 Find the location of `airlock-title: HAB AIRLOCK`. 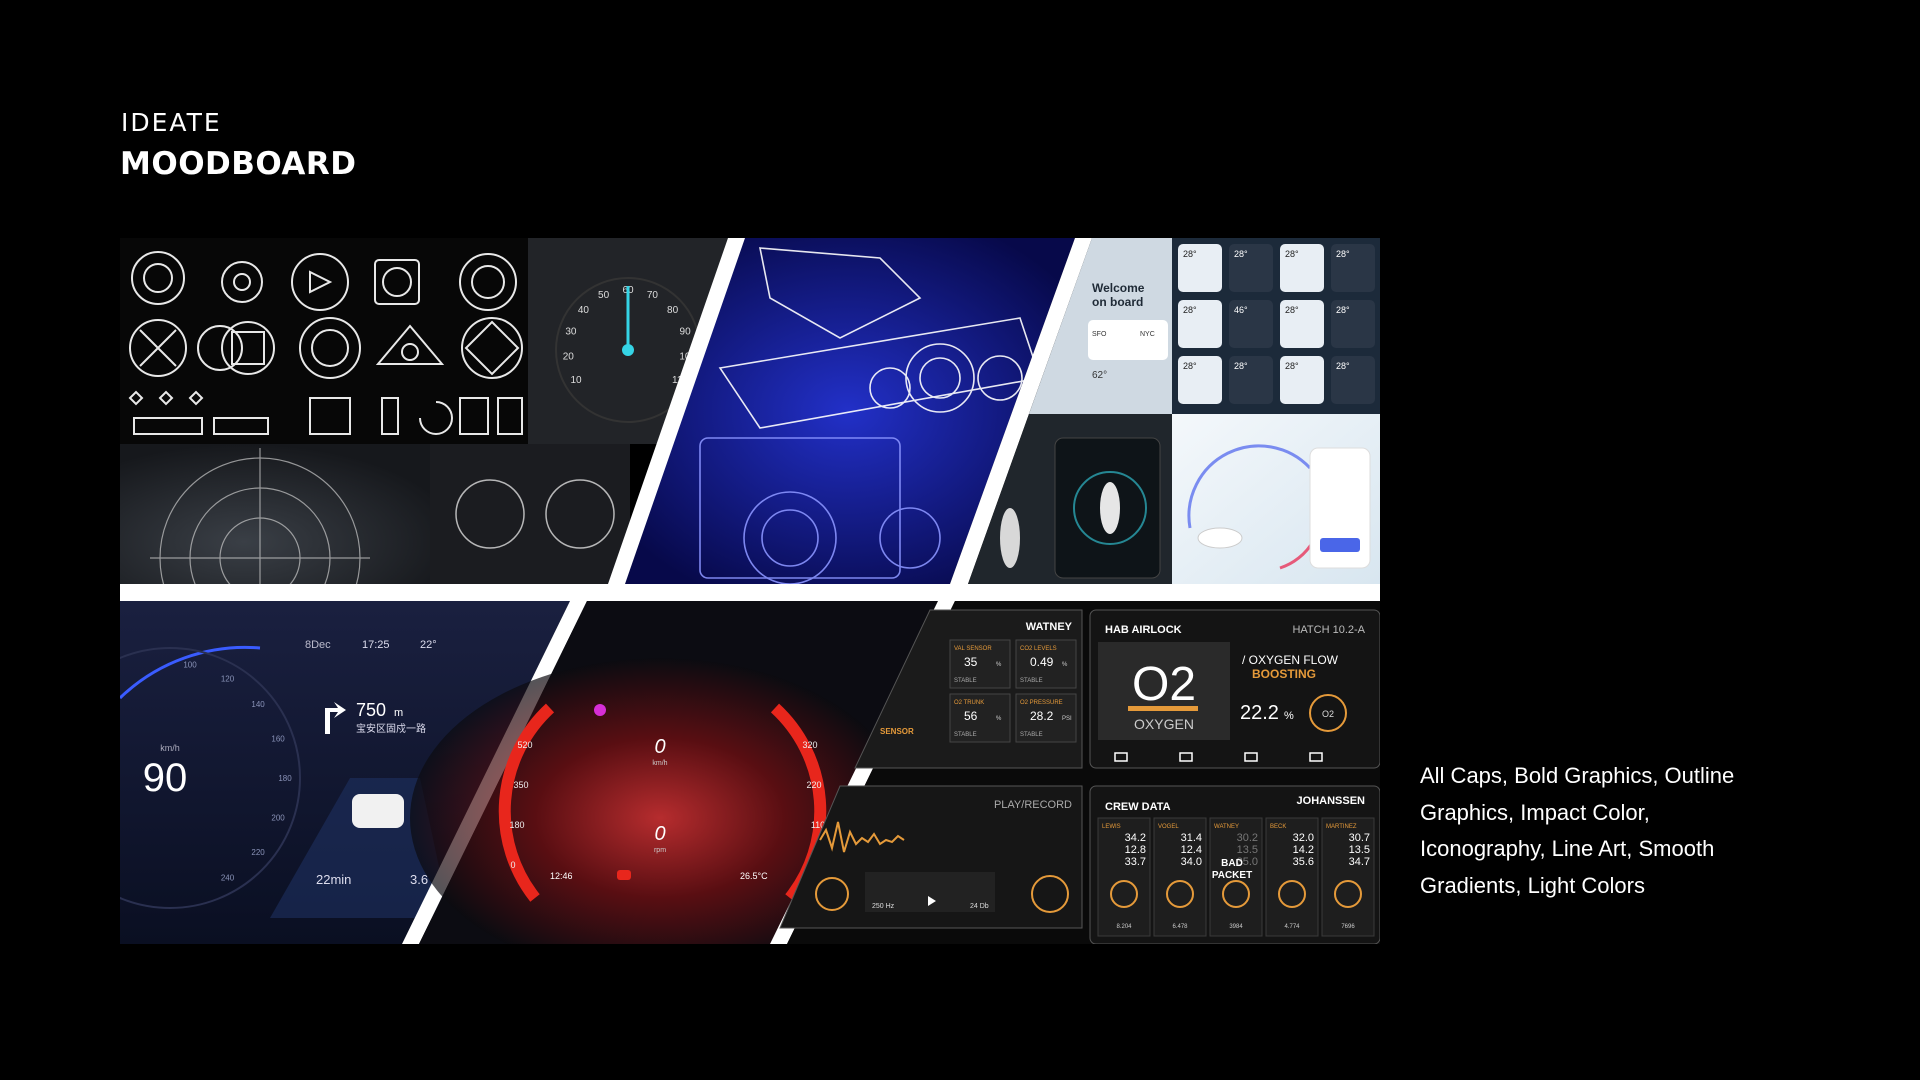

airlock-title: HAB AIRLOCK is located at coordinates (1143, 630).